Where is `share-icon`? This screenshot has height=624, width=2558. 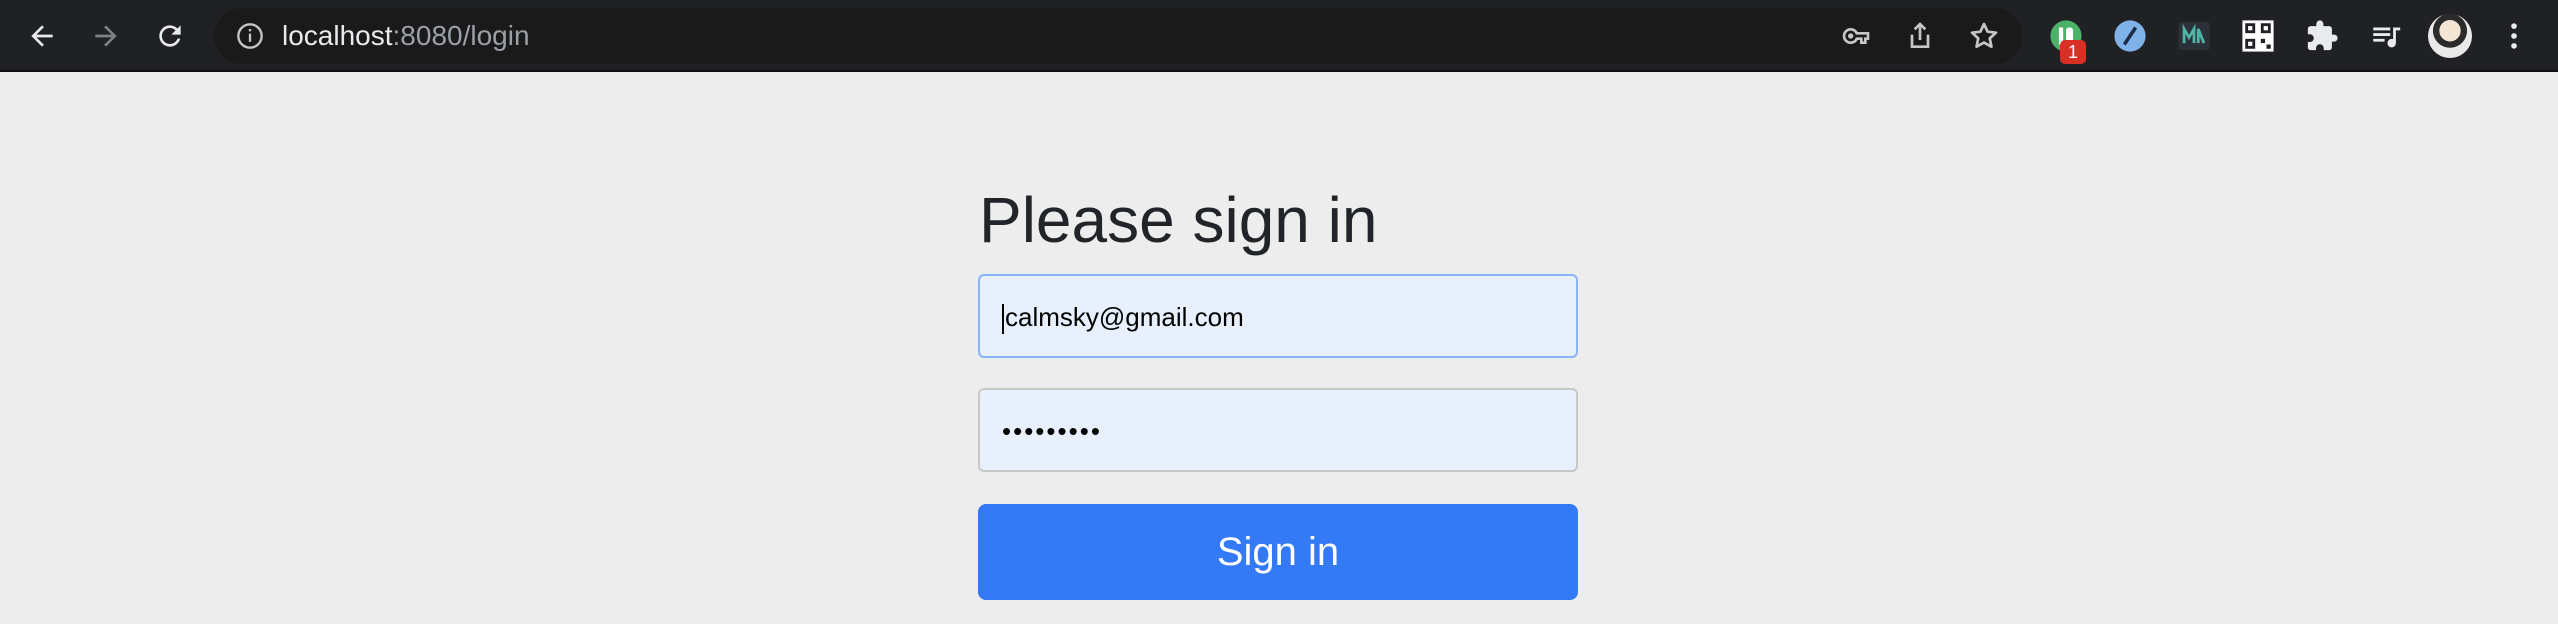
share-icon is located at coordinates (1920, 36).